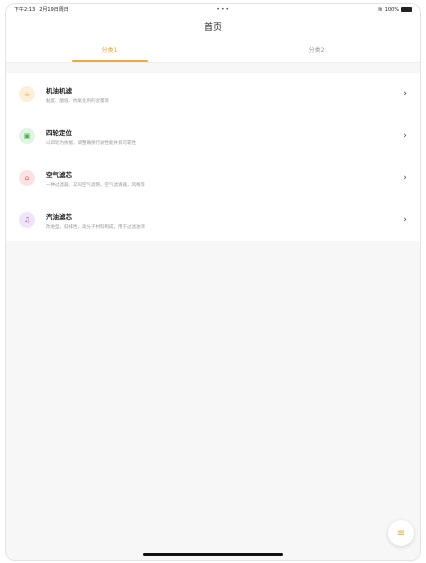 The width and height of the screenshot is (426, 563). I want to click on air-filter-icon: ⌂, so click(27, 178).